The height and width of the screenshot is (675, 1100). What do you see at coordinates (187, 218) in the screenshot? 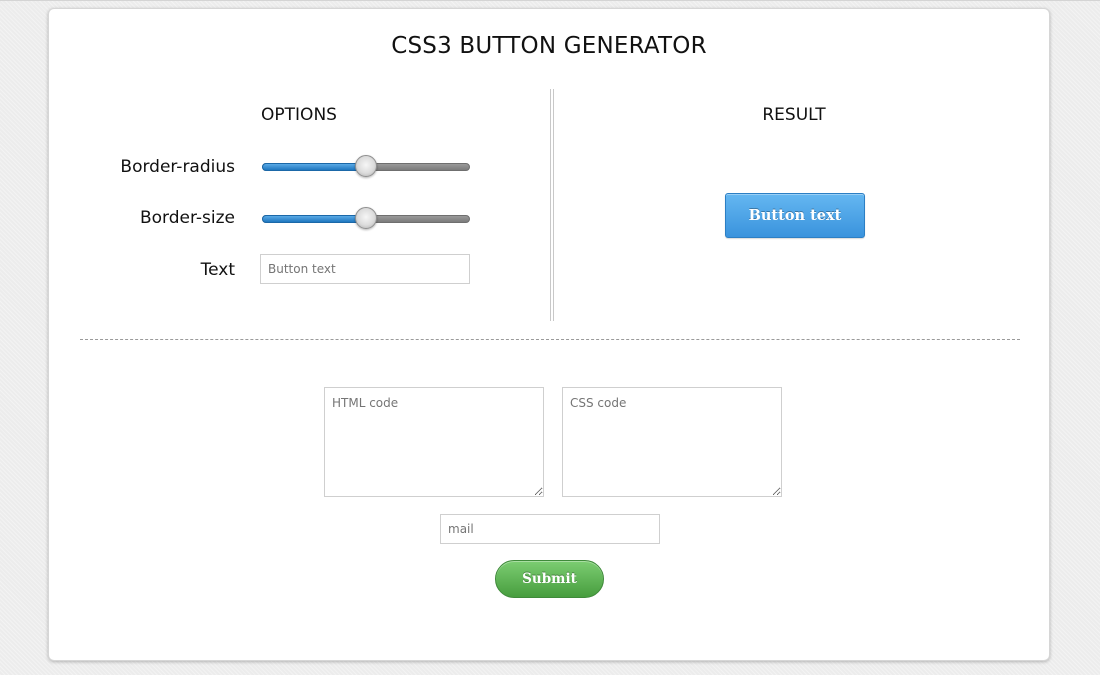
I see `border-size-label: Border-size` at bounding box center [187, 218].